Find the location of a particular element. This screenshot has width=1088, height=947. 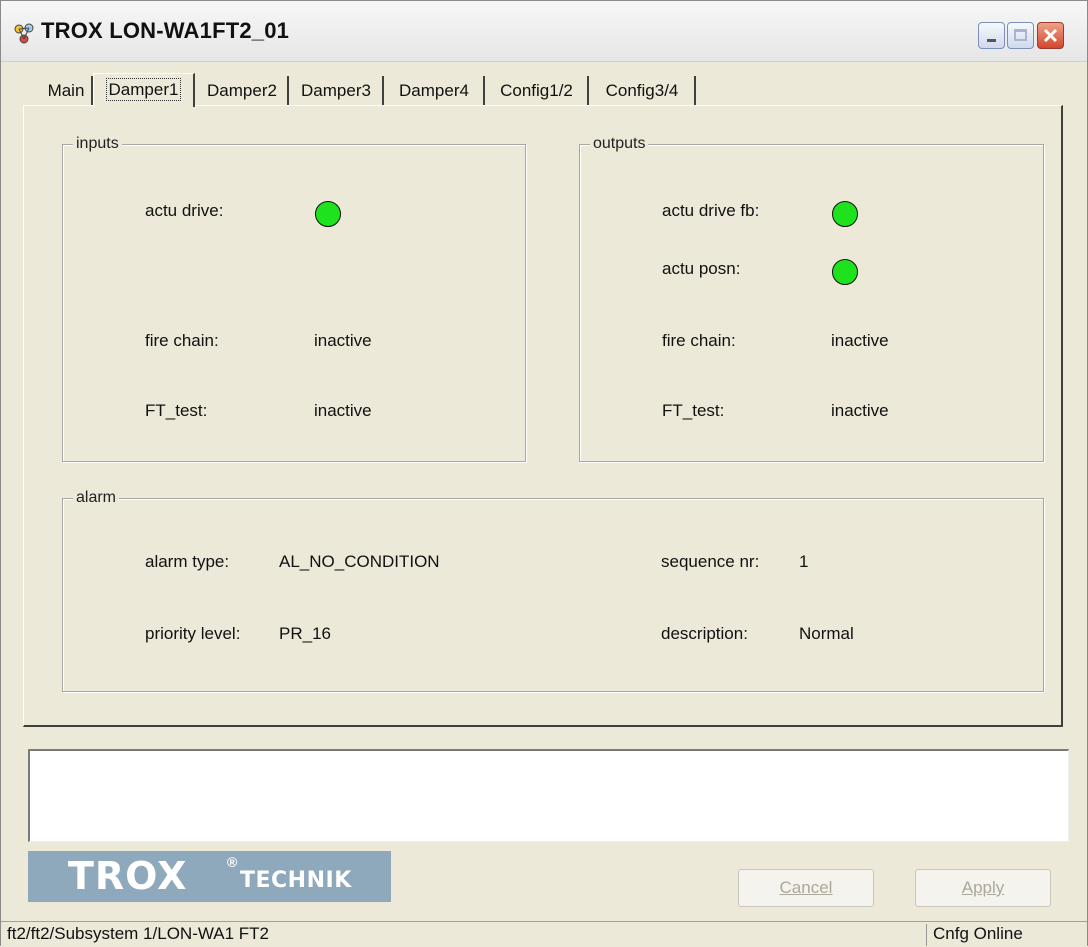

tab-label: Main is located at coordinates (66, 90).